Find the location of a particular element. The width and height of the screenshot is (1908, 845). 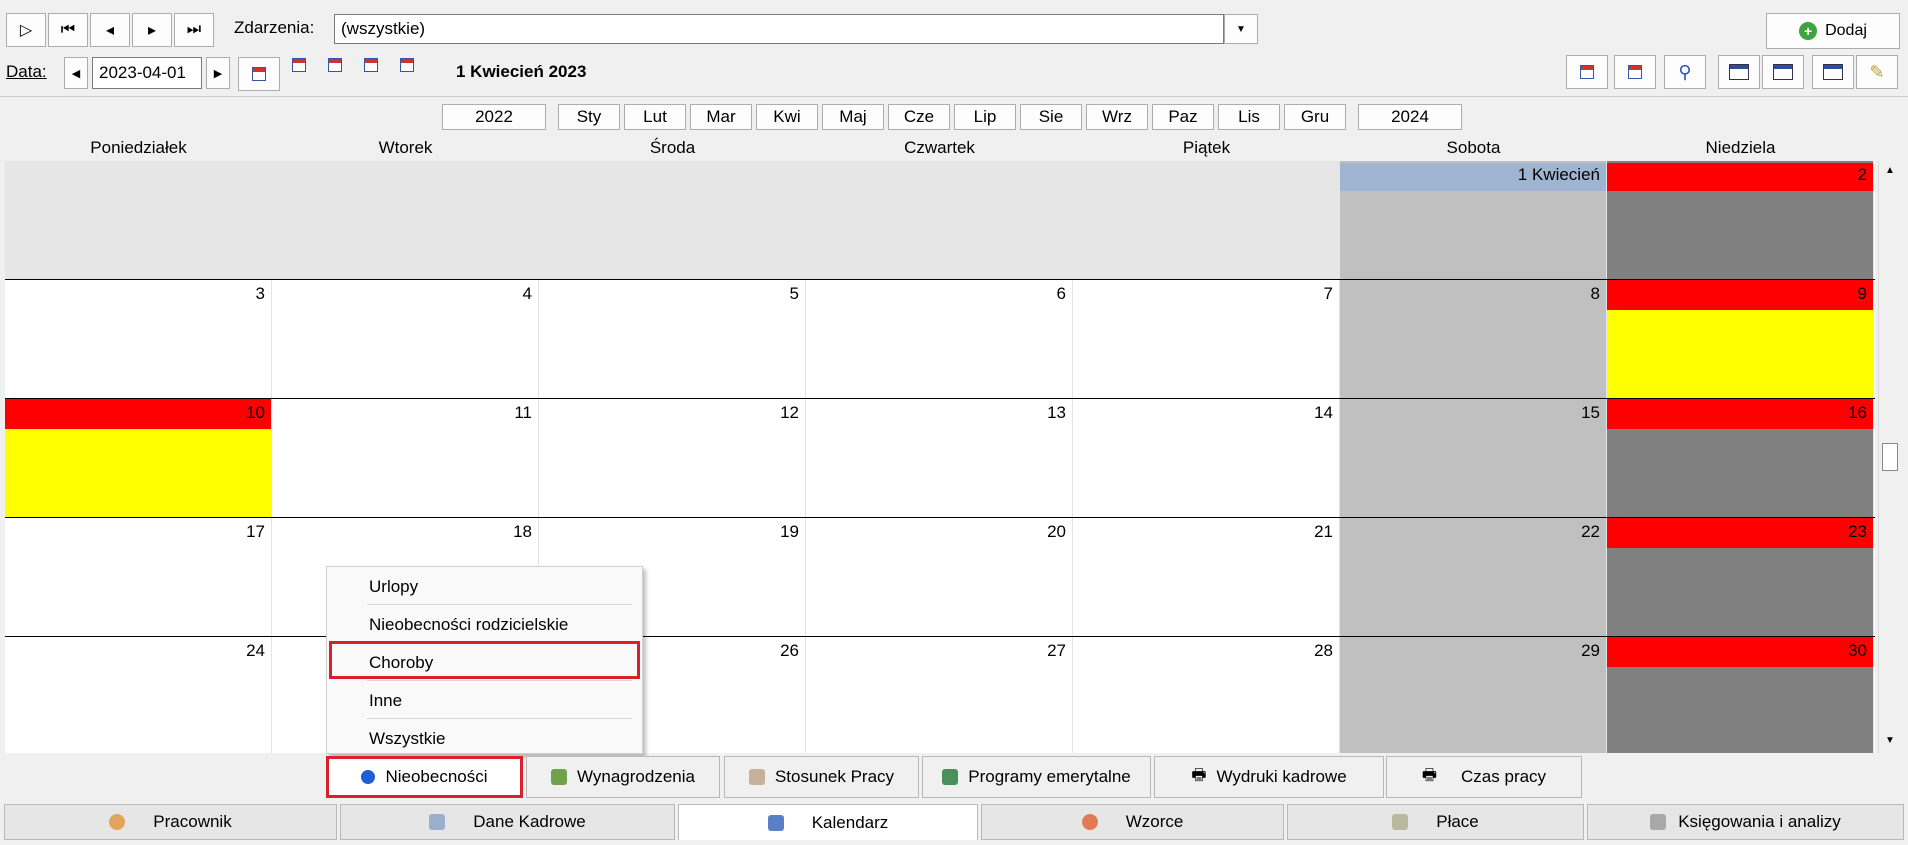

date-input is located at coordinates (147, 73).